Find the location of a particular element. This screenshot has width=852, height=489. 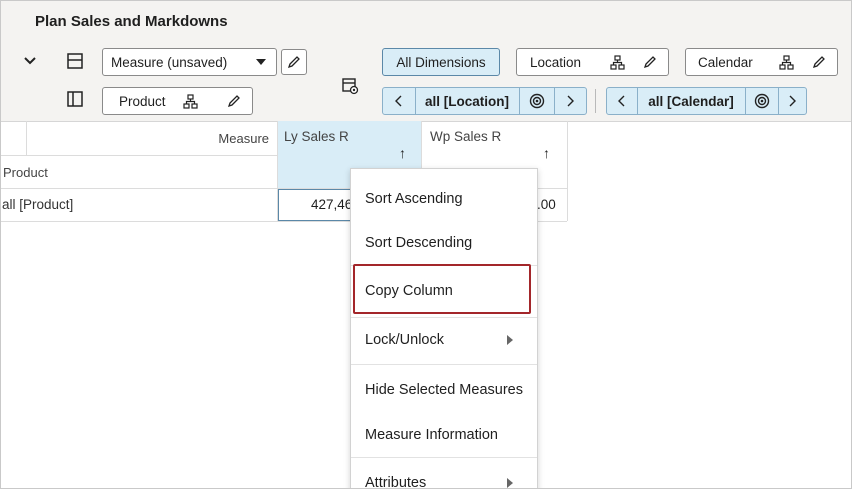

menu-item-sort-ascending: Sort Ascending is located at coordinates (444, 199).